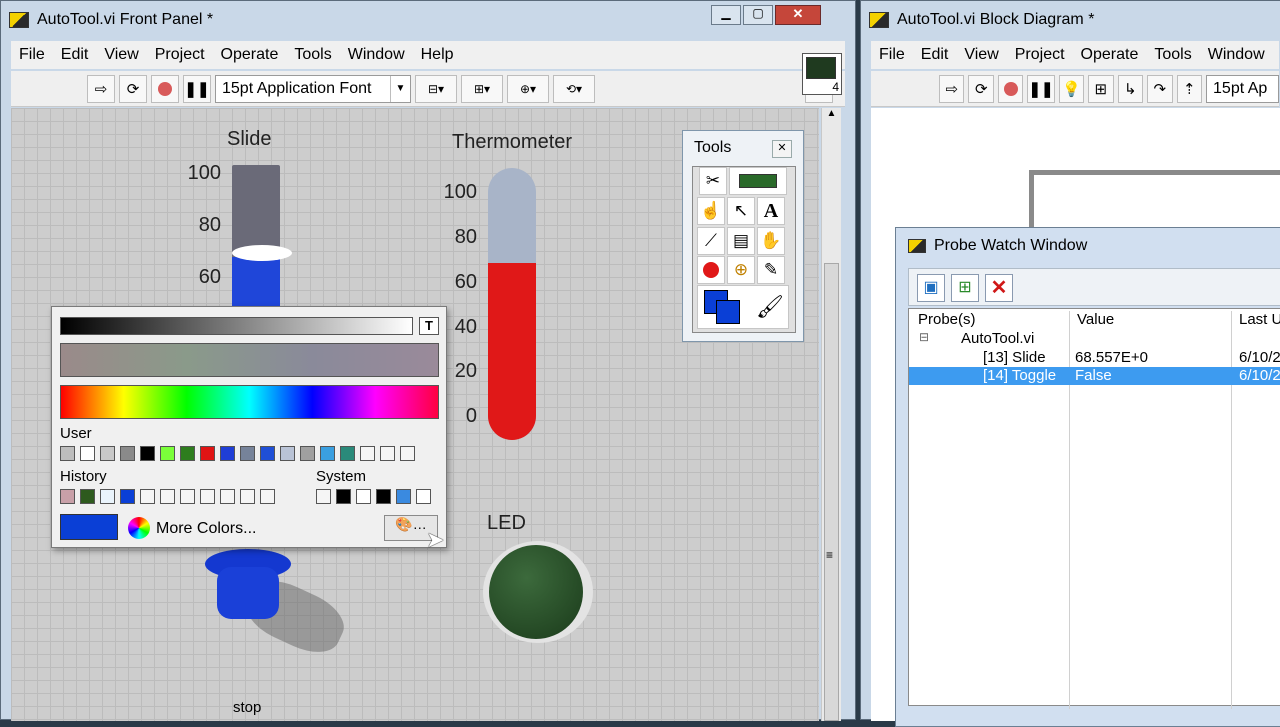  I want to click on operate-value-icon: ☝, so click(711, 211).